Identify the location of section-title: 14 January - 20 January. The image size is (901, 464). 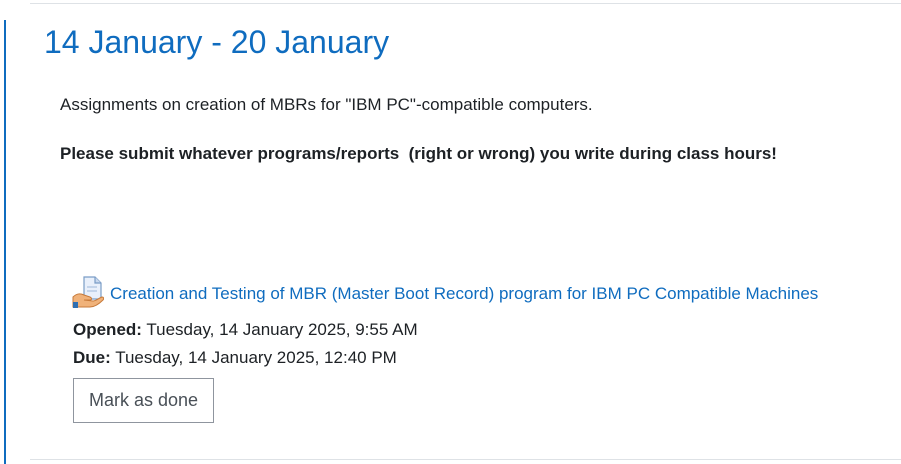
(216, 42).